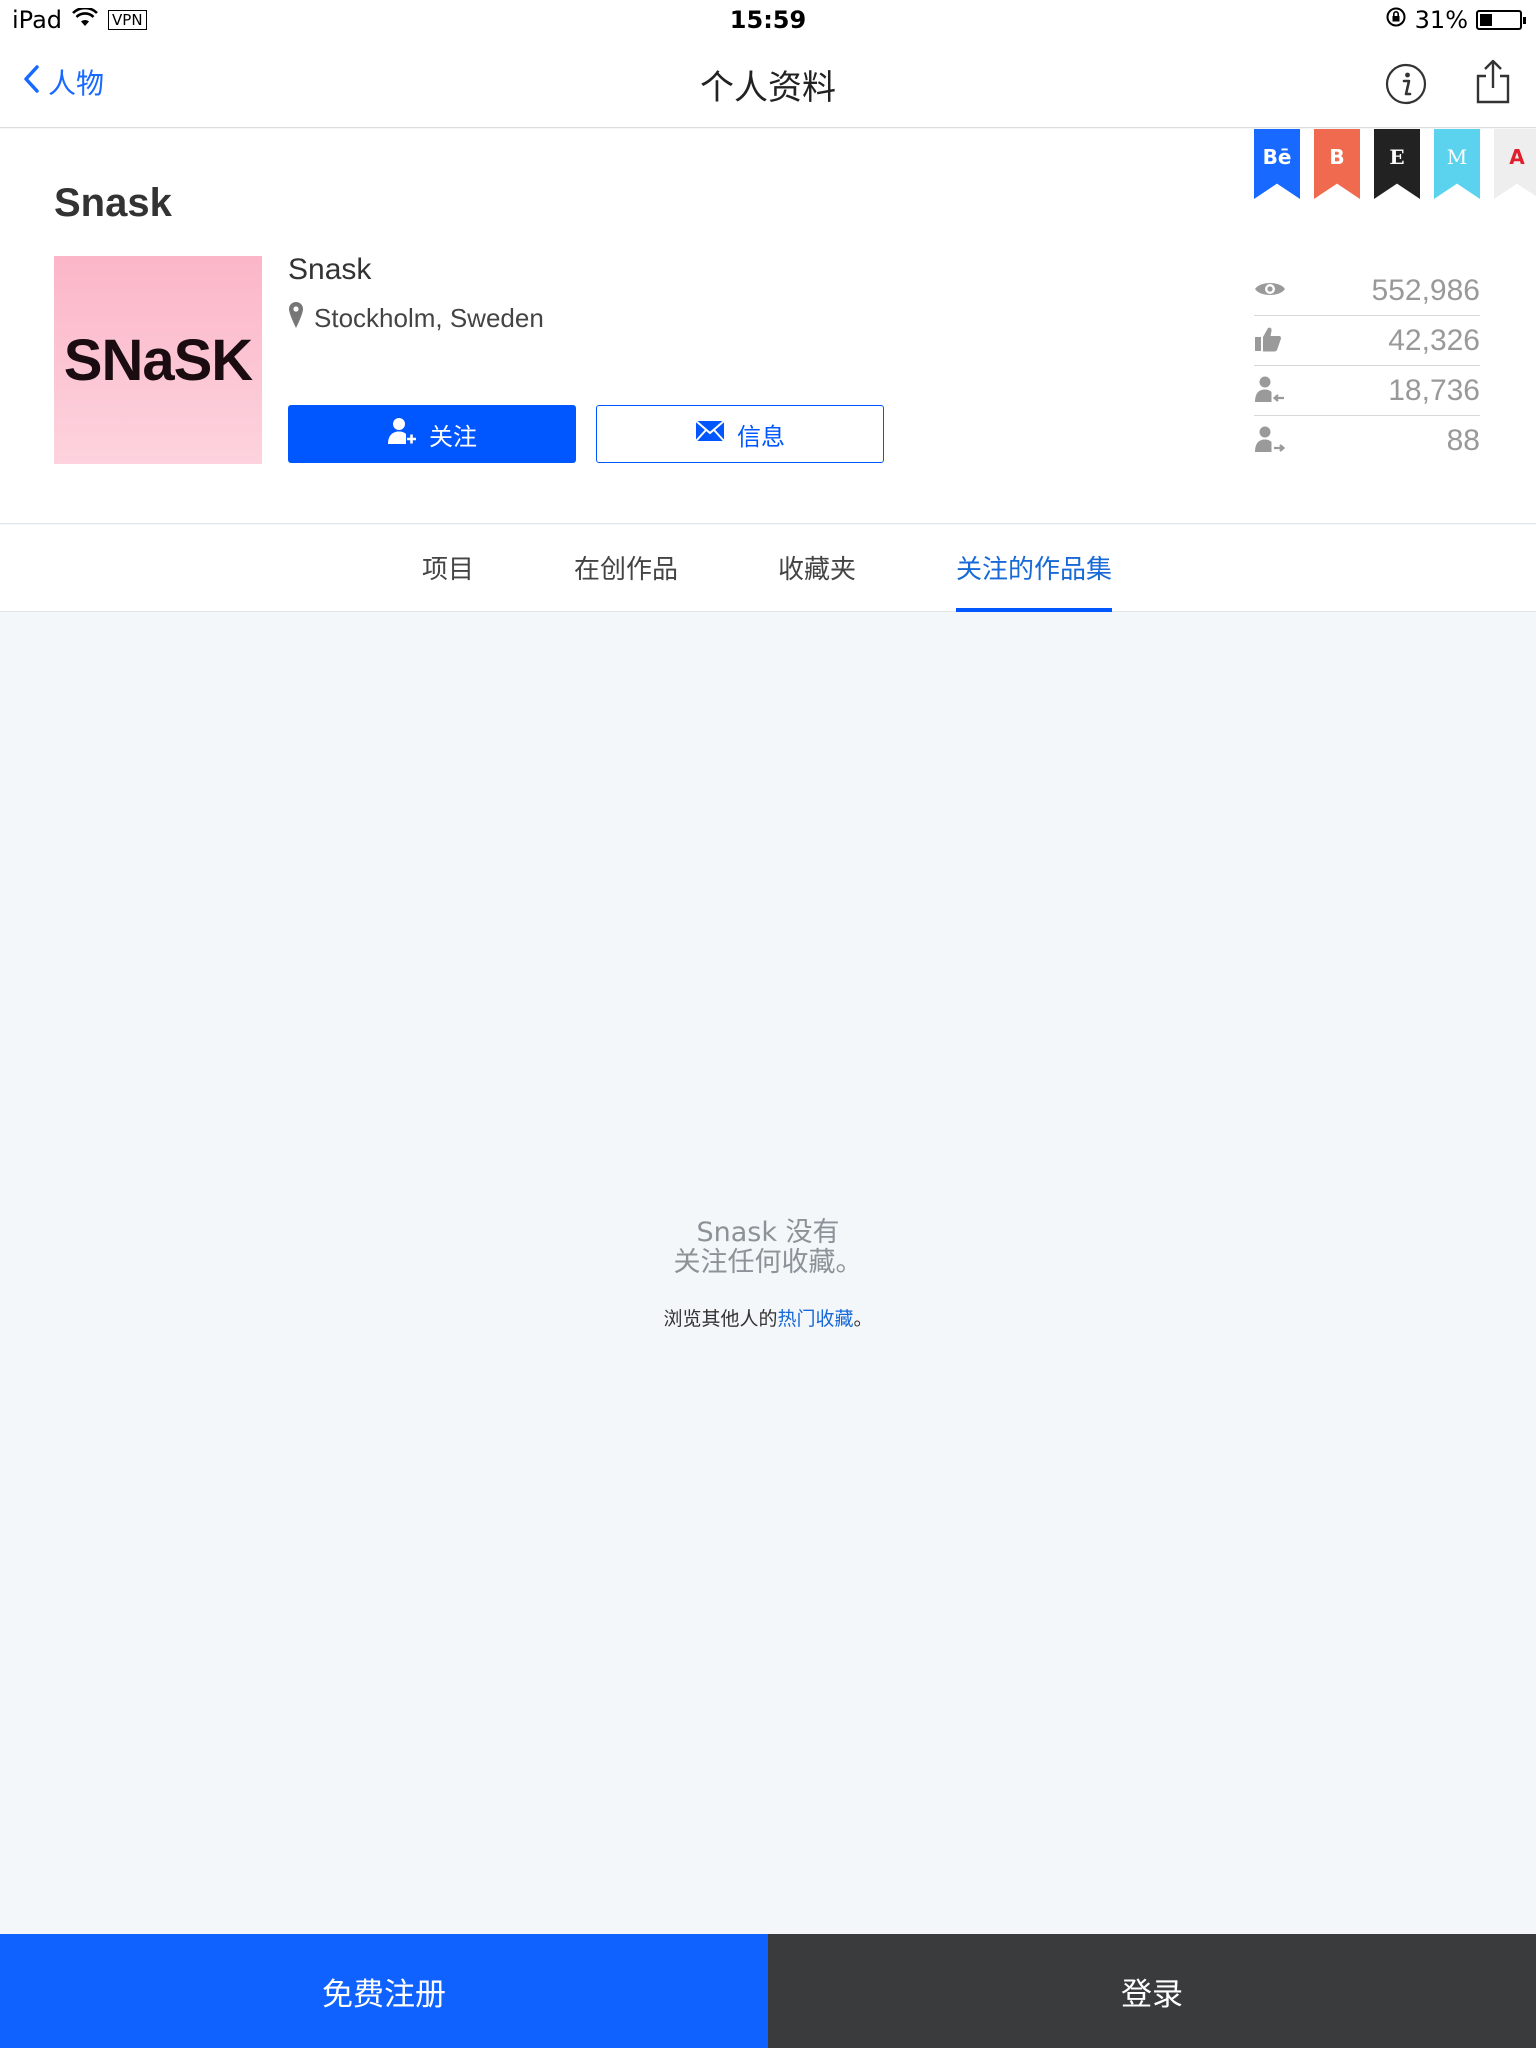 Image resolution: width=1536 pixels, height=2048 pixels. I want to click on tab-bar: 项目 在创作品 收藏夹 关注的作品集, so click(768, 568).